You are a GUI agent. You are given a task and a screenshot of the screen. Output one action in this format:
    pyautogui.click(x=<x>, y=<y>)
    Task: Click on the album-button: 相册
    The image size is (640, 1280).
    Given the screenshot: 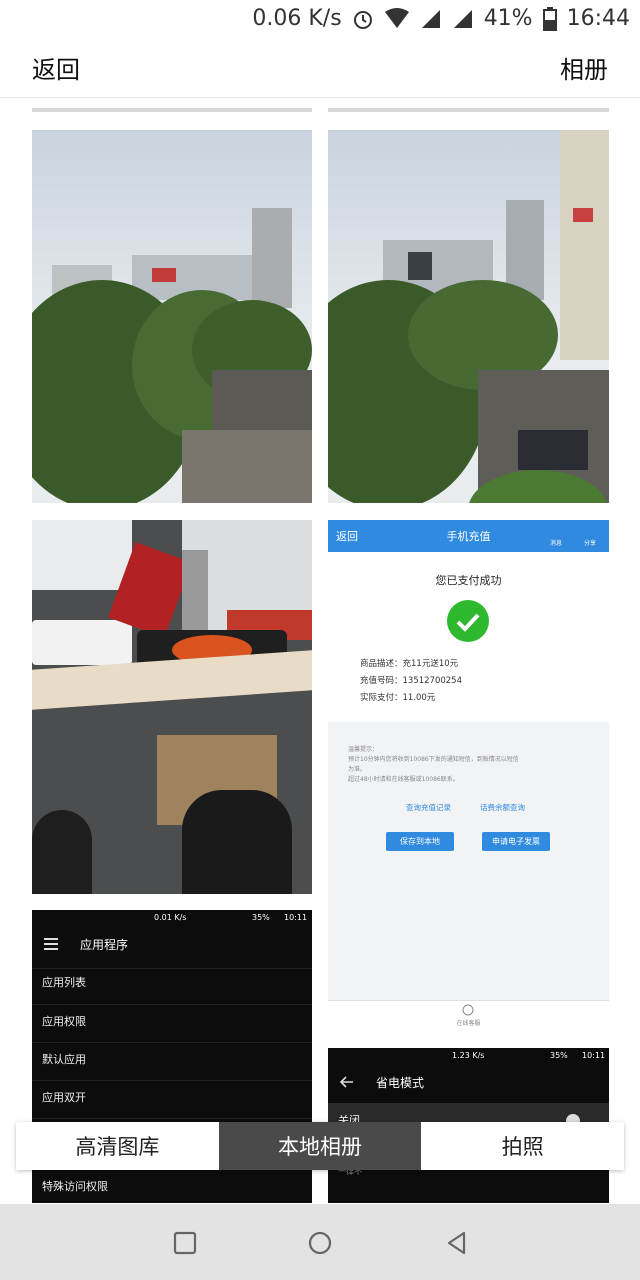 What is the action you would take?
    pyautogui.click(x=584, y=67)
    